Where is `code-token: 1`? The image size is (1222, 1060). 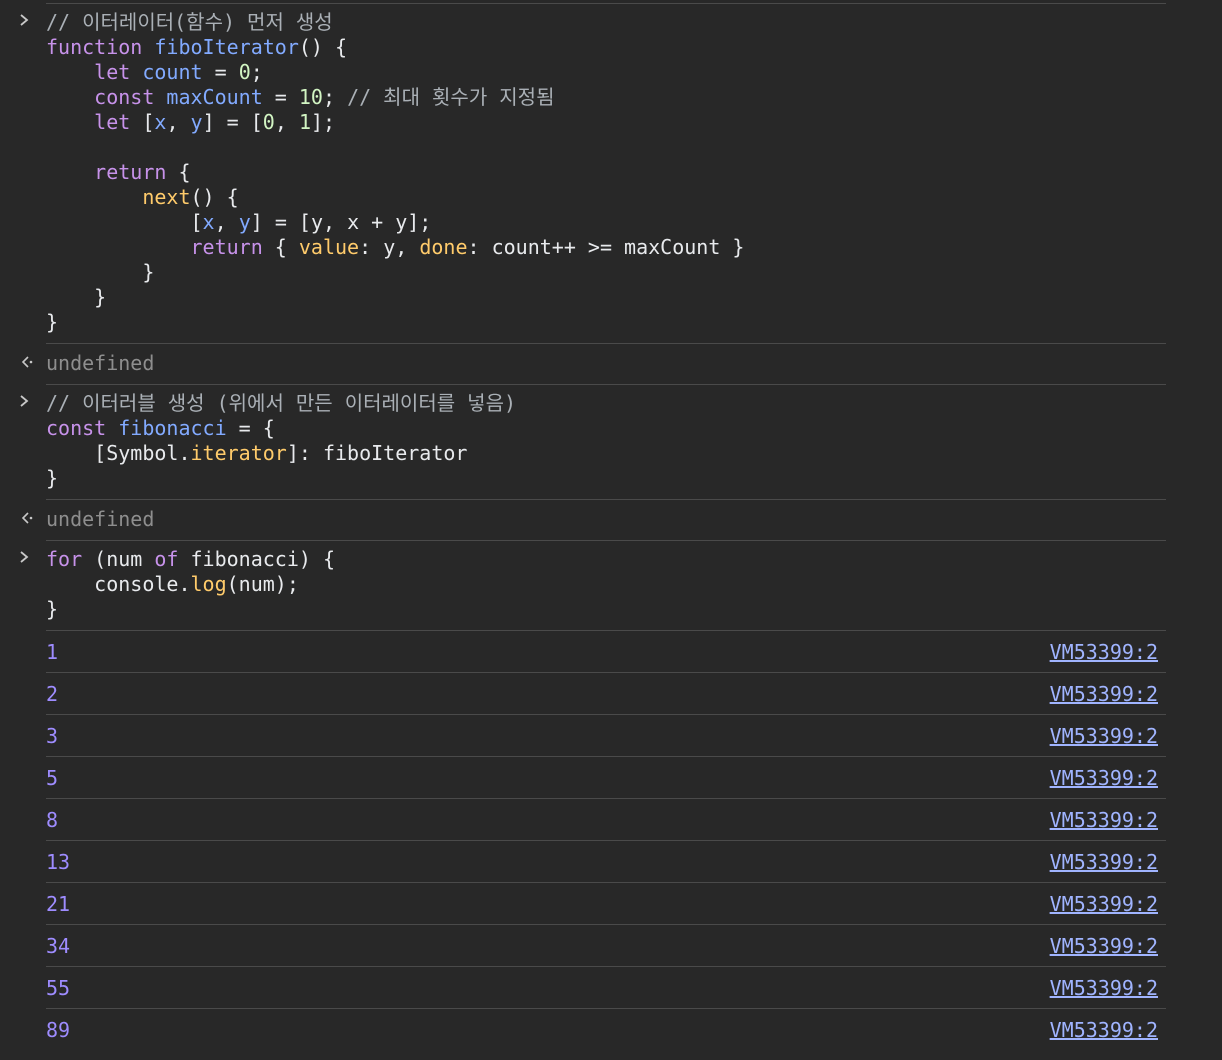 code-token: 1 is located at coordinates (304, 122).